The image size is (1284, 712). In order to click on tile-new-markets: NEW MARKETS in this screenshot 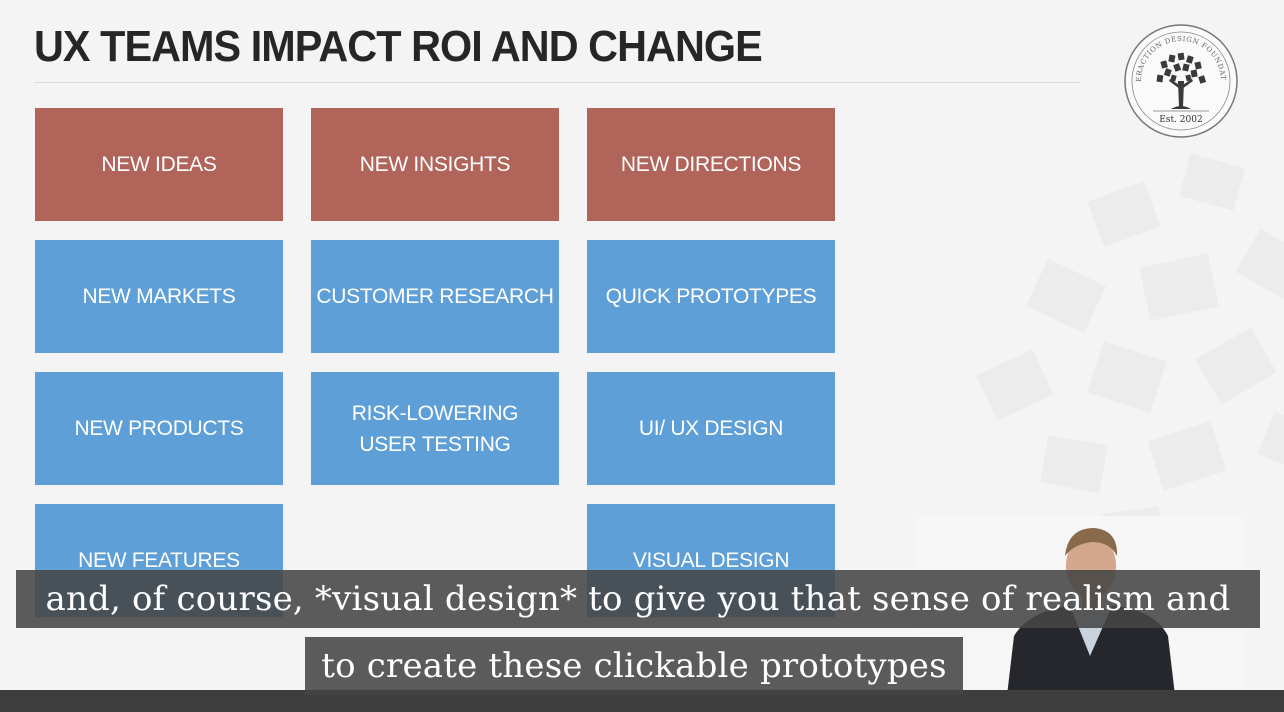, I will do `click(159, 296)`.